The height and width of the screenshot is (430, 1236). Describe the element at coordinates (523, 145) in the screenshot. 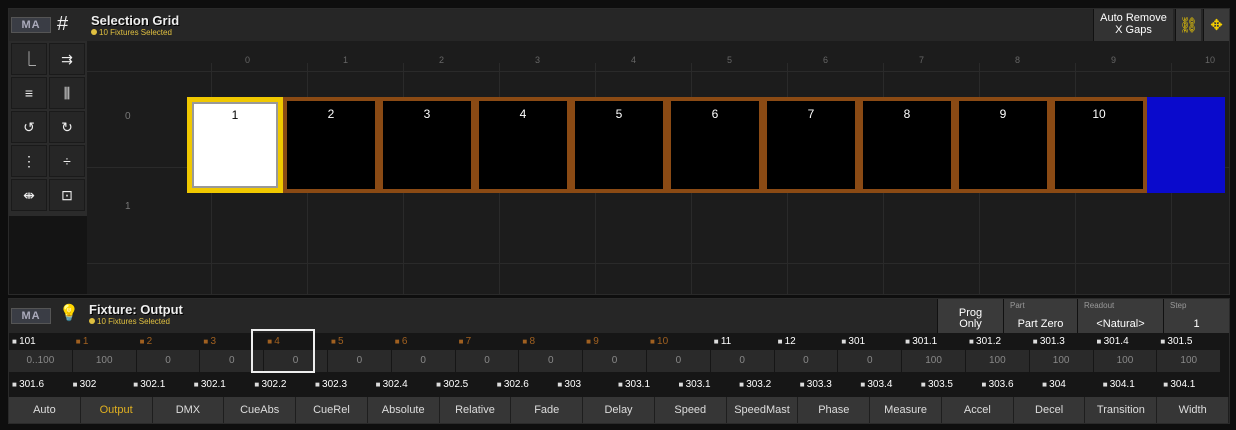

I see `grid-cell: 4` at that location.